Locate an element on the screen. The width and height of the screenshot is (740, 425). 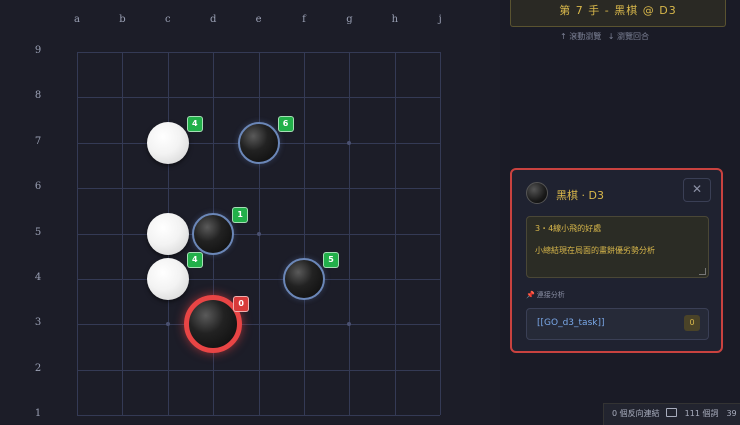
row-label-9: 9 is located at coordinates (38, 50).